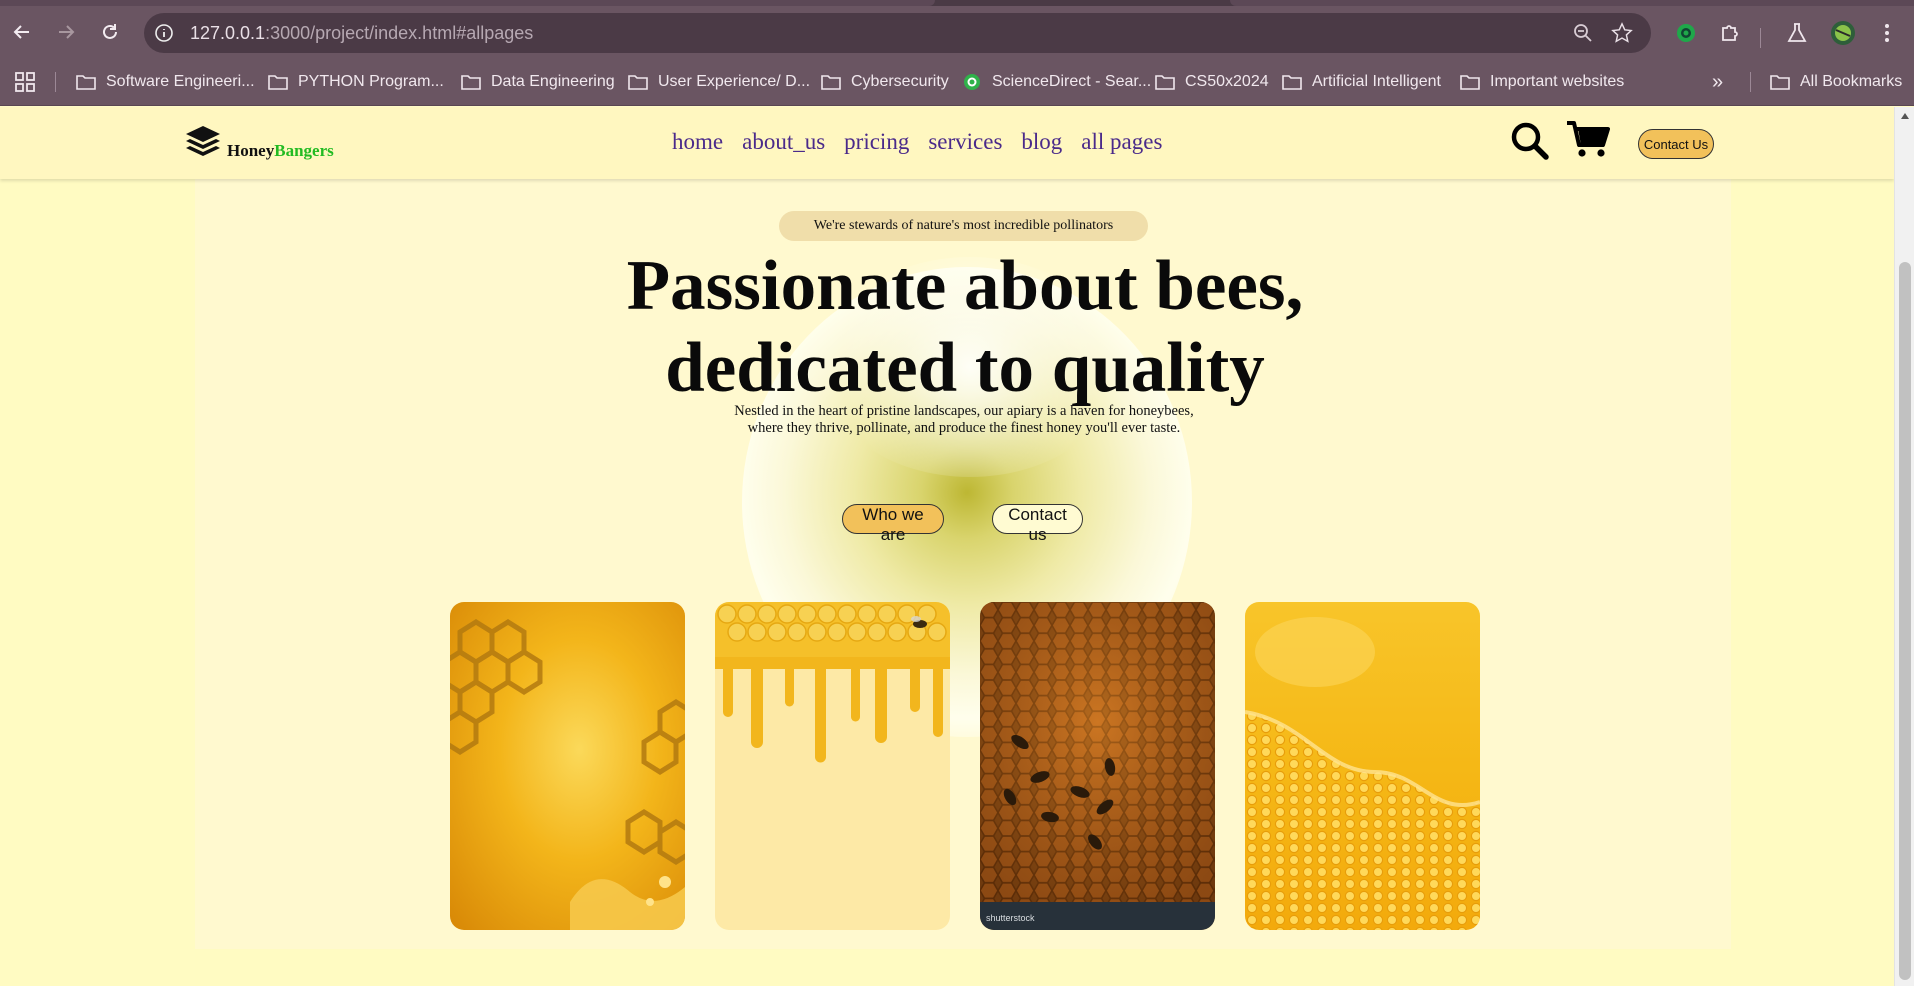 This screenshot has width=1914, height=986. Describe the element at coordinates (1851, 81) in the screenshot. I see `all-bookmarks-label: All Bookmarks` at that location.